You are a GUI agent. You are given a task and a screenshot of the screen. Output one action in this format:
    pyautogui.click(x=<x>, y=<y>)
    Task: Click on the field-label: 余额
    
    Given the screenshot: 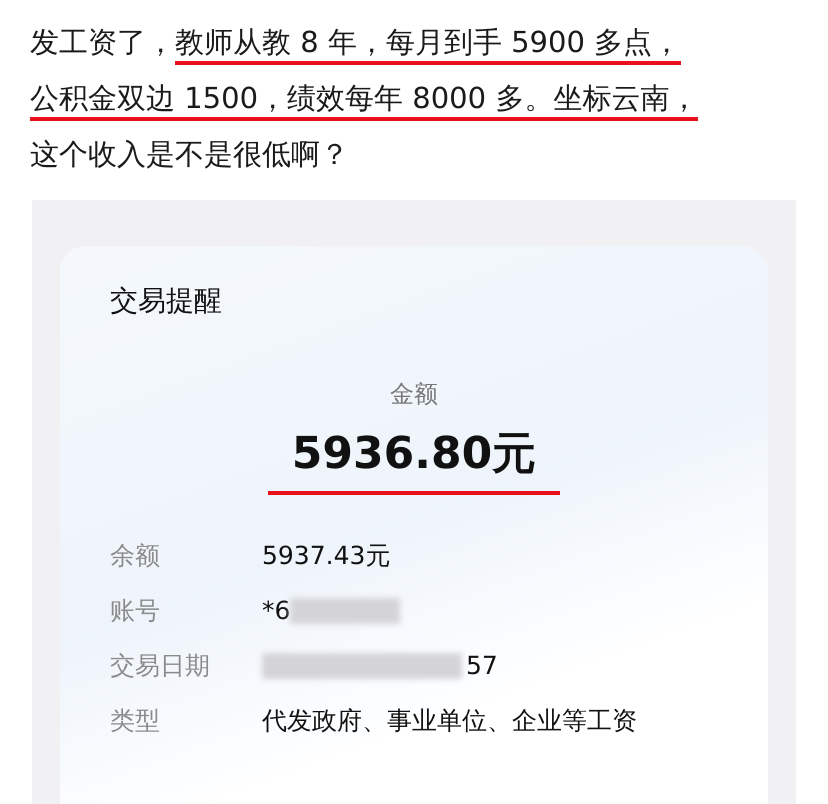 What is the action you would take?
    pyautogui.click(x=135, y=556)
    